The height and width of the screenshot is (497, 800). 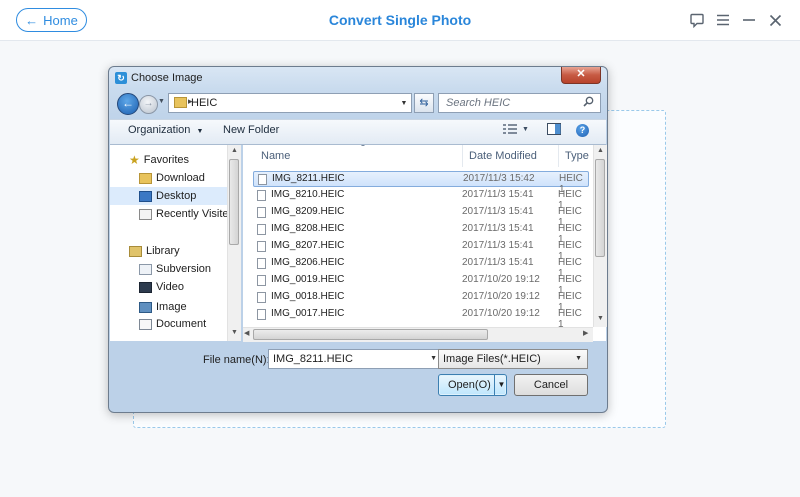 I want to click on new-folder-button: New Folder, so click(x=251, y=130).